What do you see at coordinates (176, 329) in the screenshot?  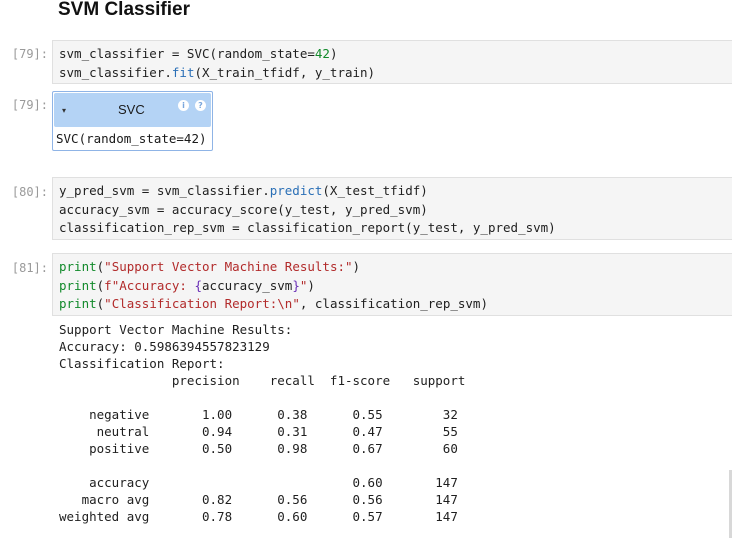 I see `output-line: Support Vector Machine Results:` at bounding box center [176, 329].